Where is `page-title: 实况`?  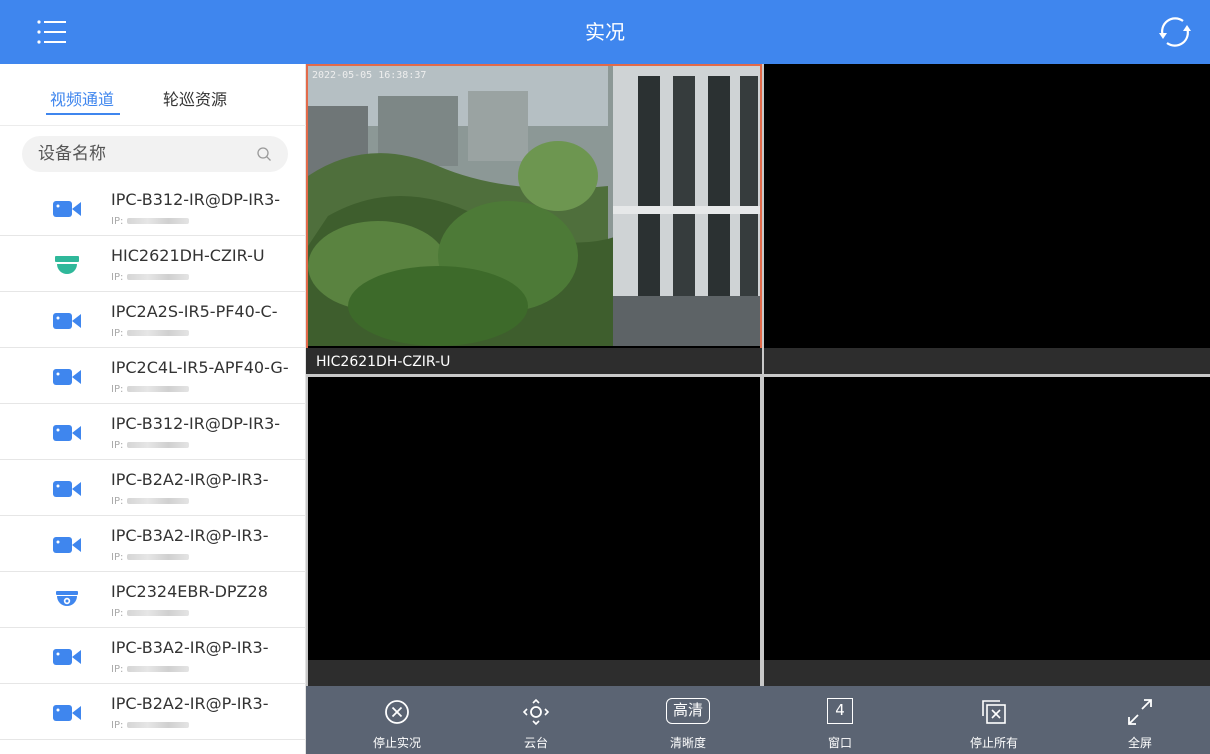 page-title: 实况 is located at coordinates (605, 32).